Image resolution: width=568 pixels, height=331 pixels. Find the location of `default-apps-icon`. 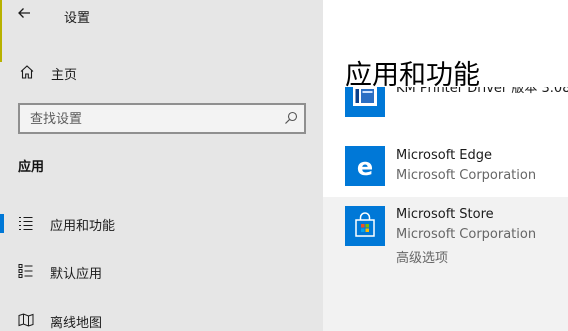

default-apps-icon is located at coordinates (26, 271).